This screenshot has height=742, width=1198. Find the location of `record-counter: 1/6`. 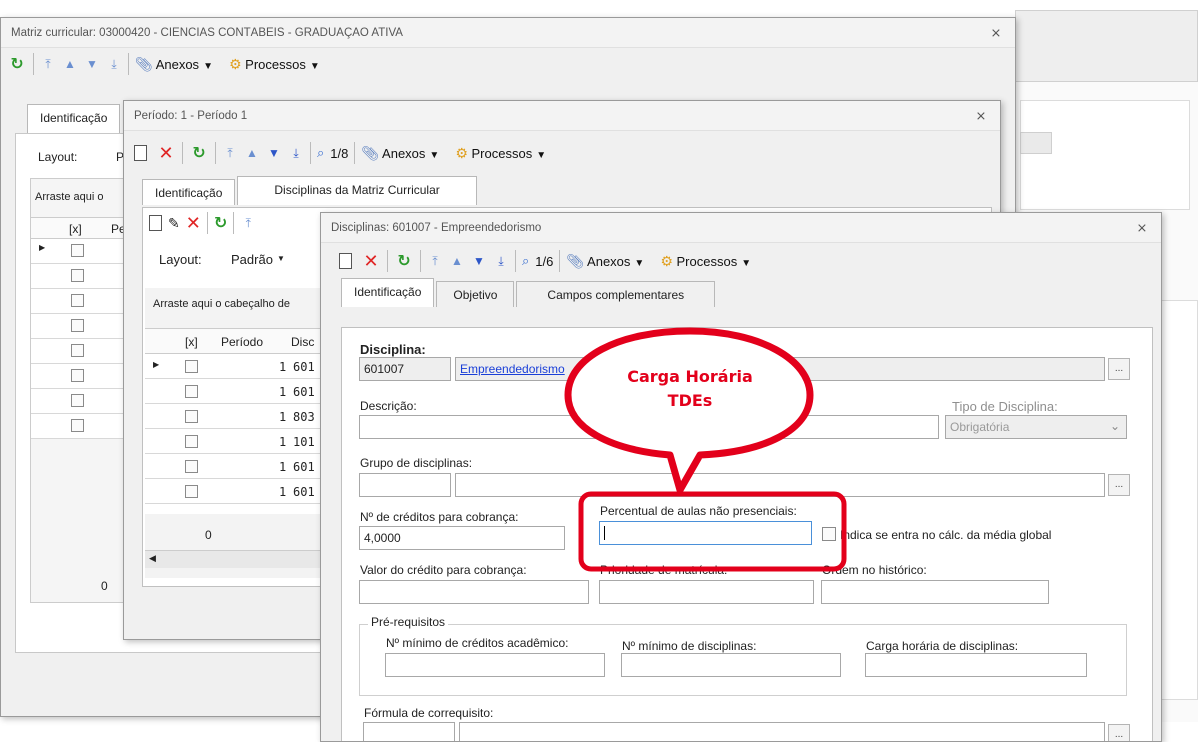

record-counter: 1/6 is located at coordinates (544, 261).